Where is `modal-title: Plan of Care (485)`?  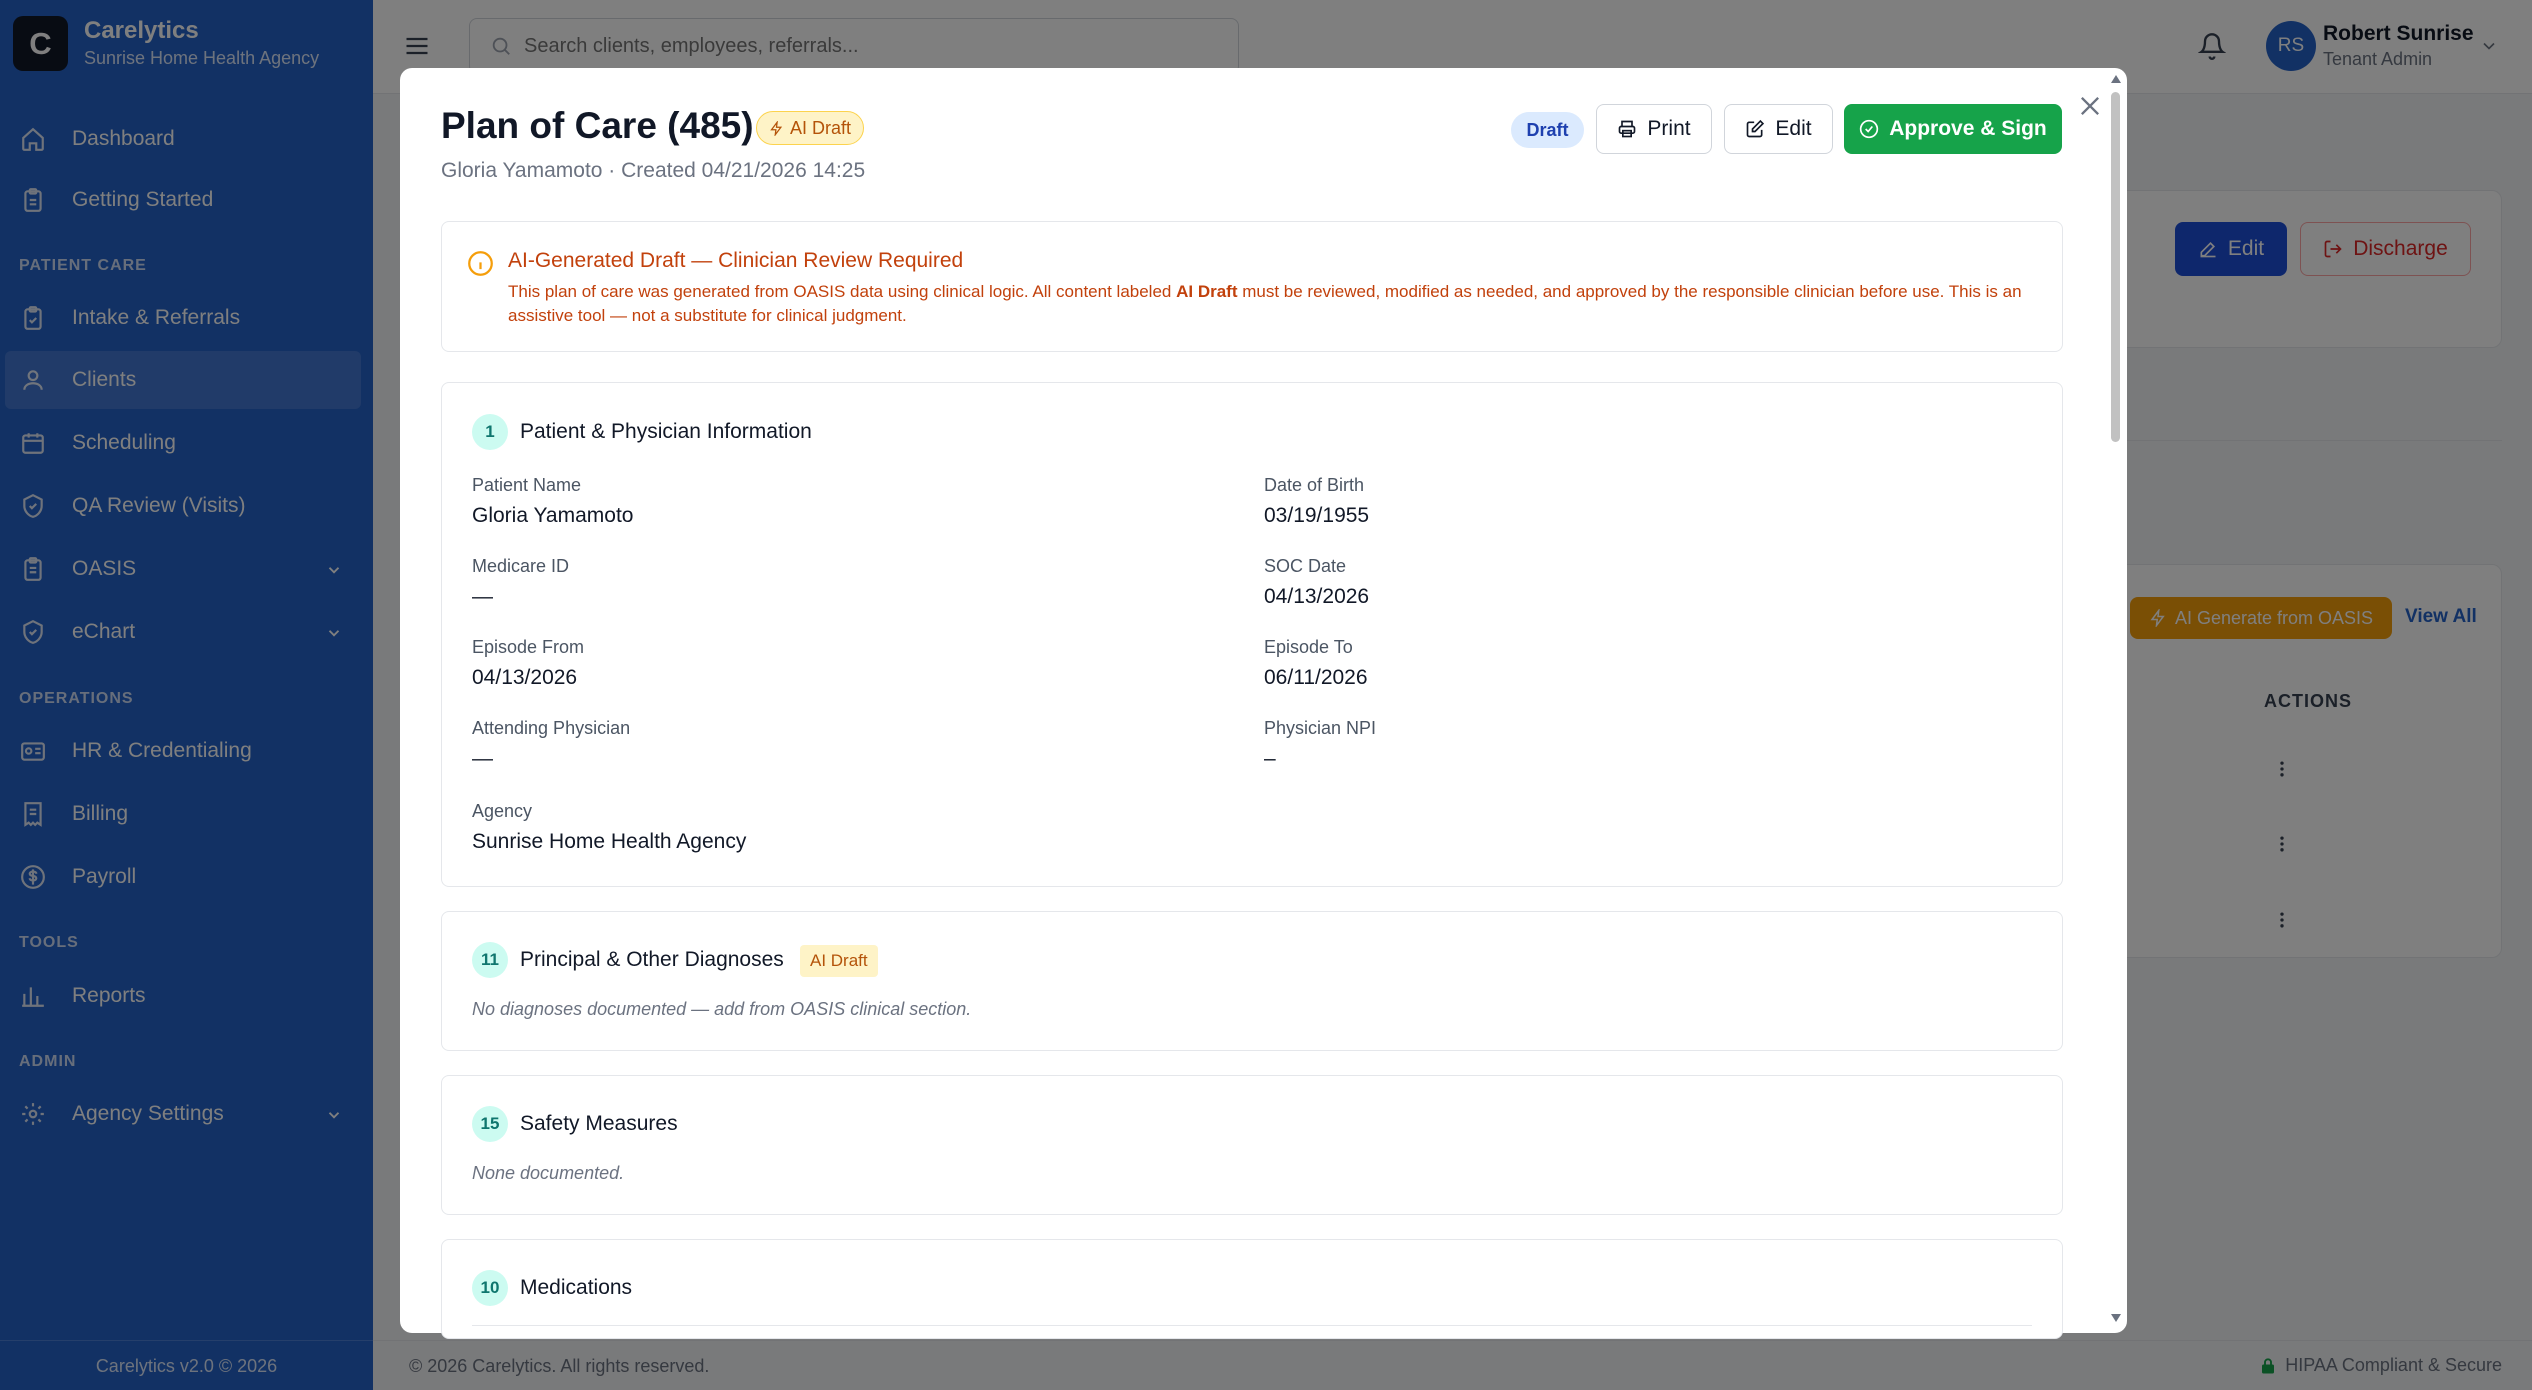 modal-title: Plan of Care (485) is located at coordinates (597, 125).